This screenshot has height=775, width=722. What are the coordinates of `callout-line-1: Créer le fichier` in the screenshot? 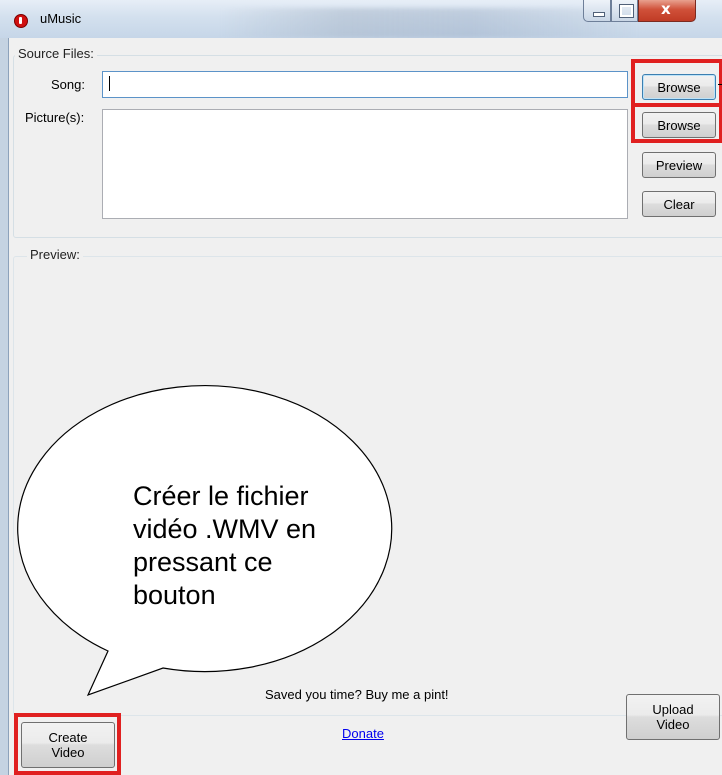 It's located at (221, 496).